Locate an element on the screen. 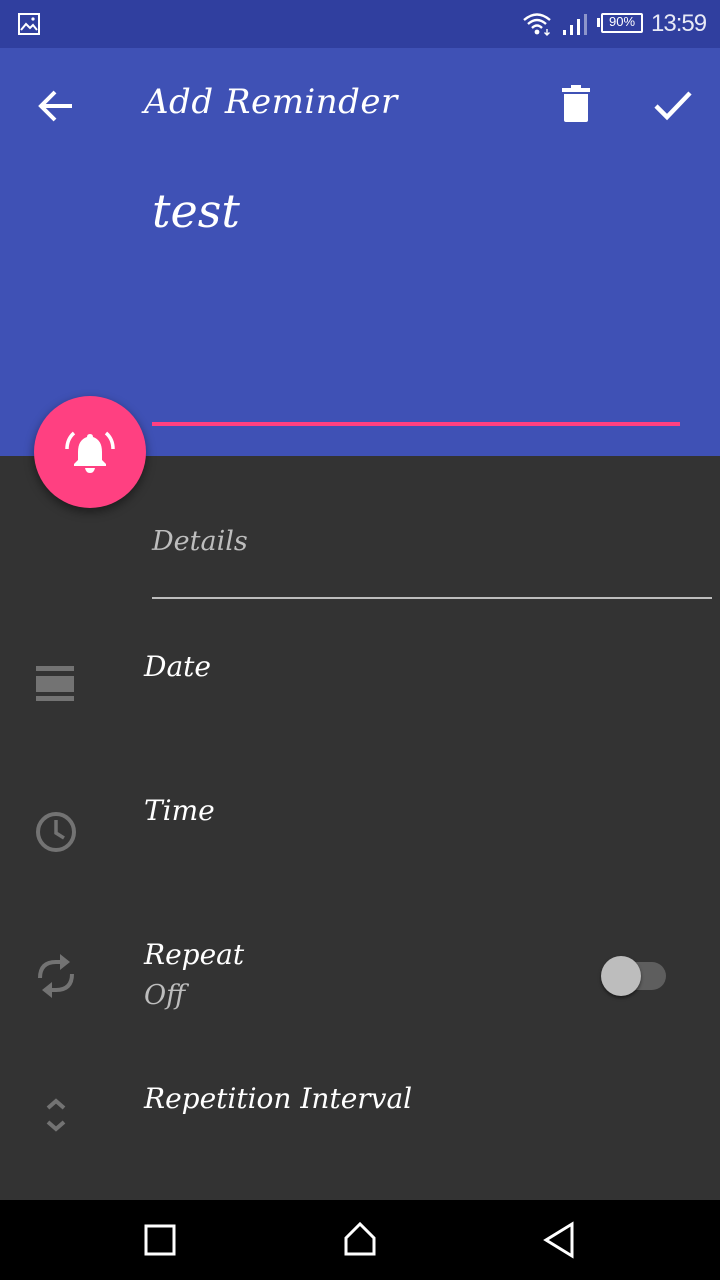 This screenshot has height=1280, width=720. arrow-back-icon is located at coordinates (56, 106).